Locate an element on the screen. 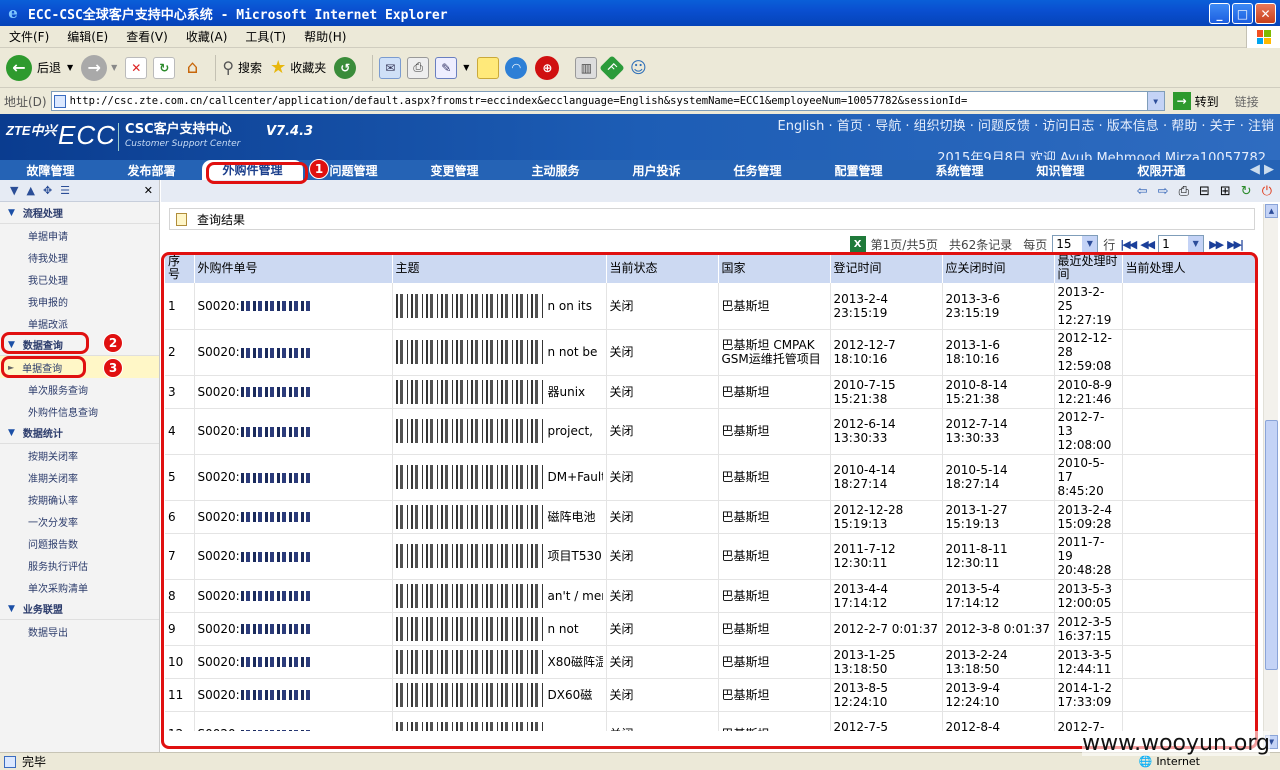 The width and height of the screenshot is (1280, 770). search-button: ⚲ 搜索 is located at coordinates (242, 67).